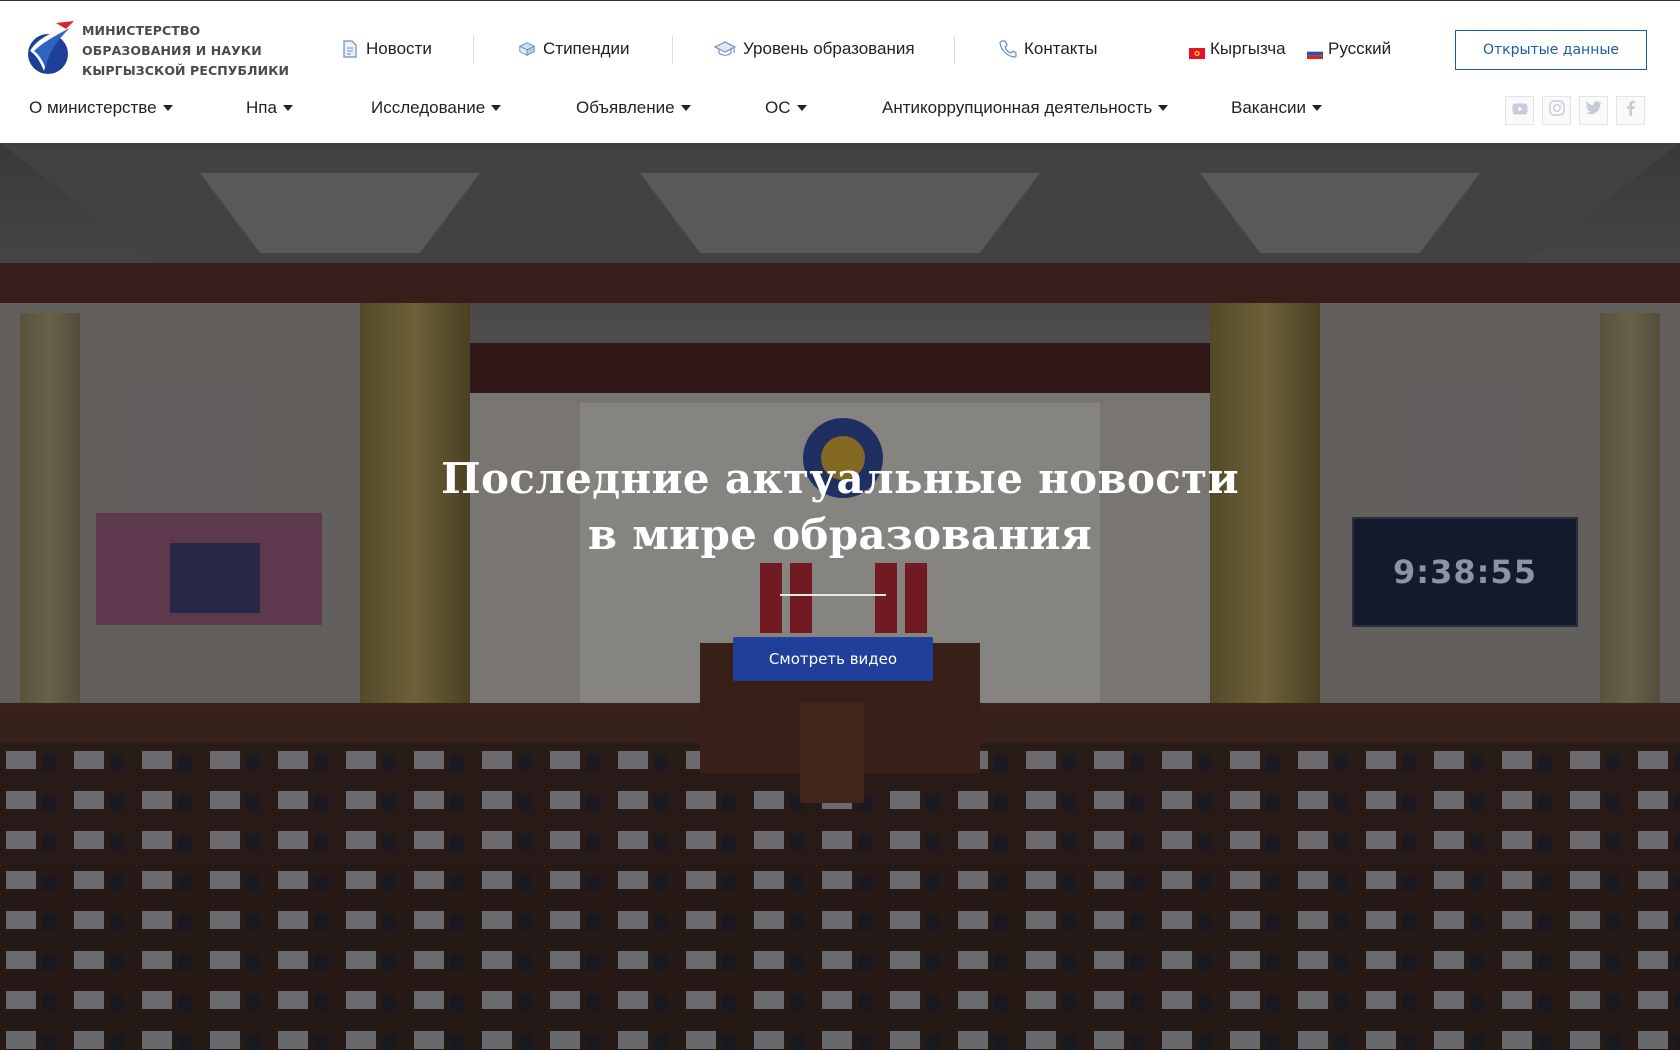 The width and height of the screenshot is (1680, 1050). Describe the element at coordinates (1268, 107) in the screenshot. I see `nav-item-label: Вакансии` at that location.